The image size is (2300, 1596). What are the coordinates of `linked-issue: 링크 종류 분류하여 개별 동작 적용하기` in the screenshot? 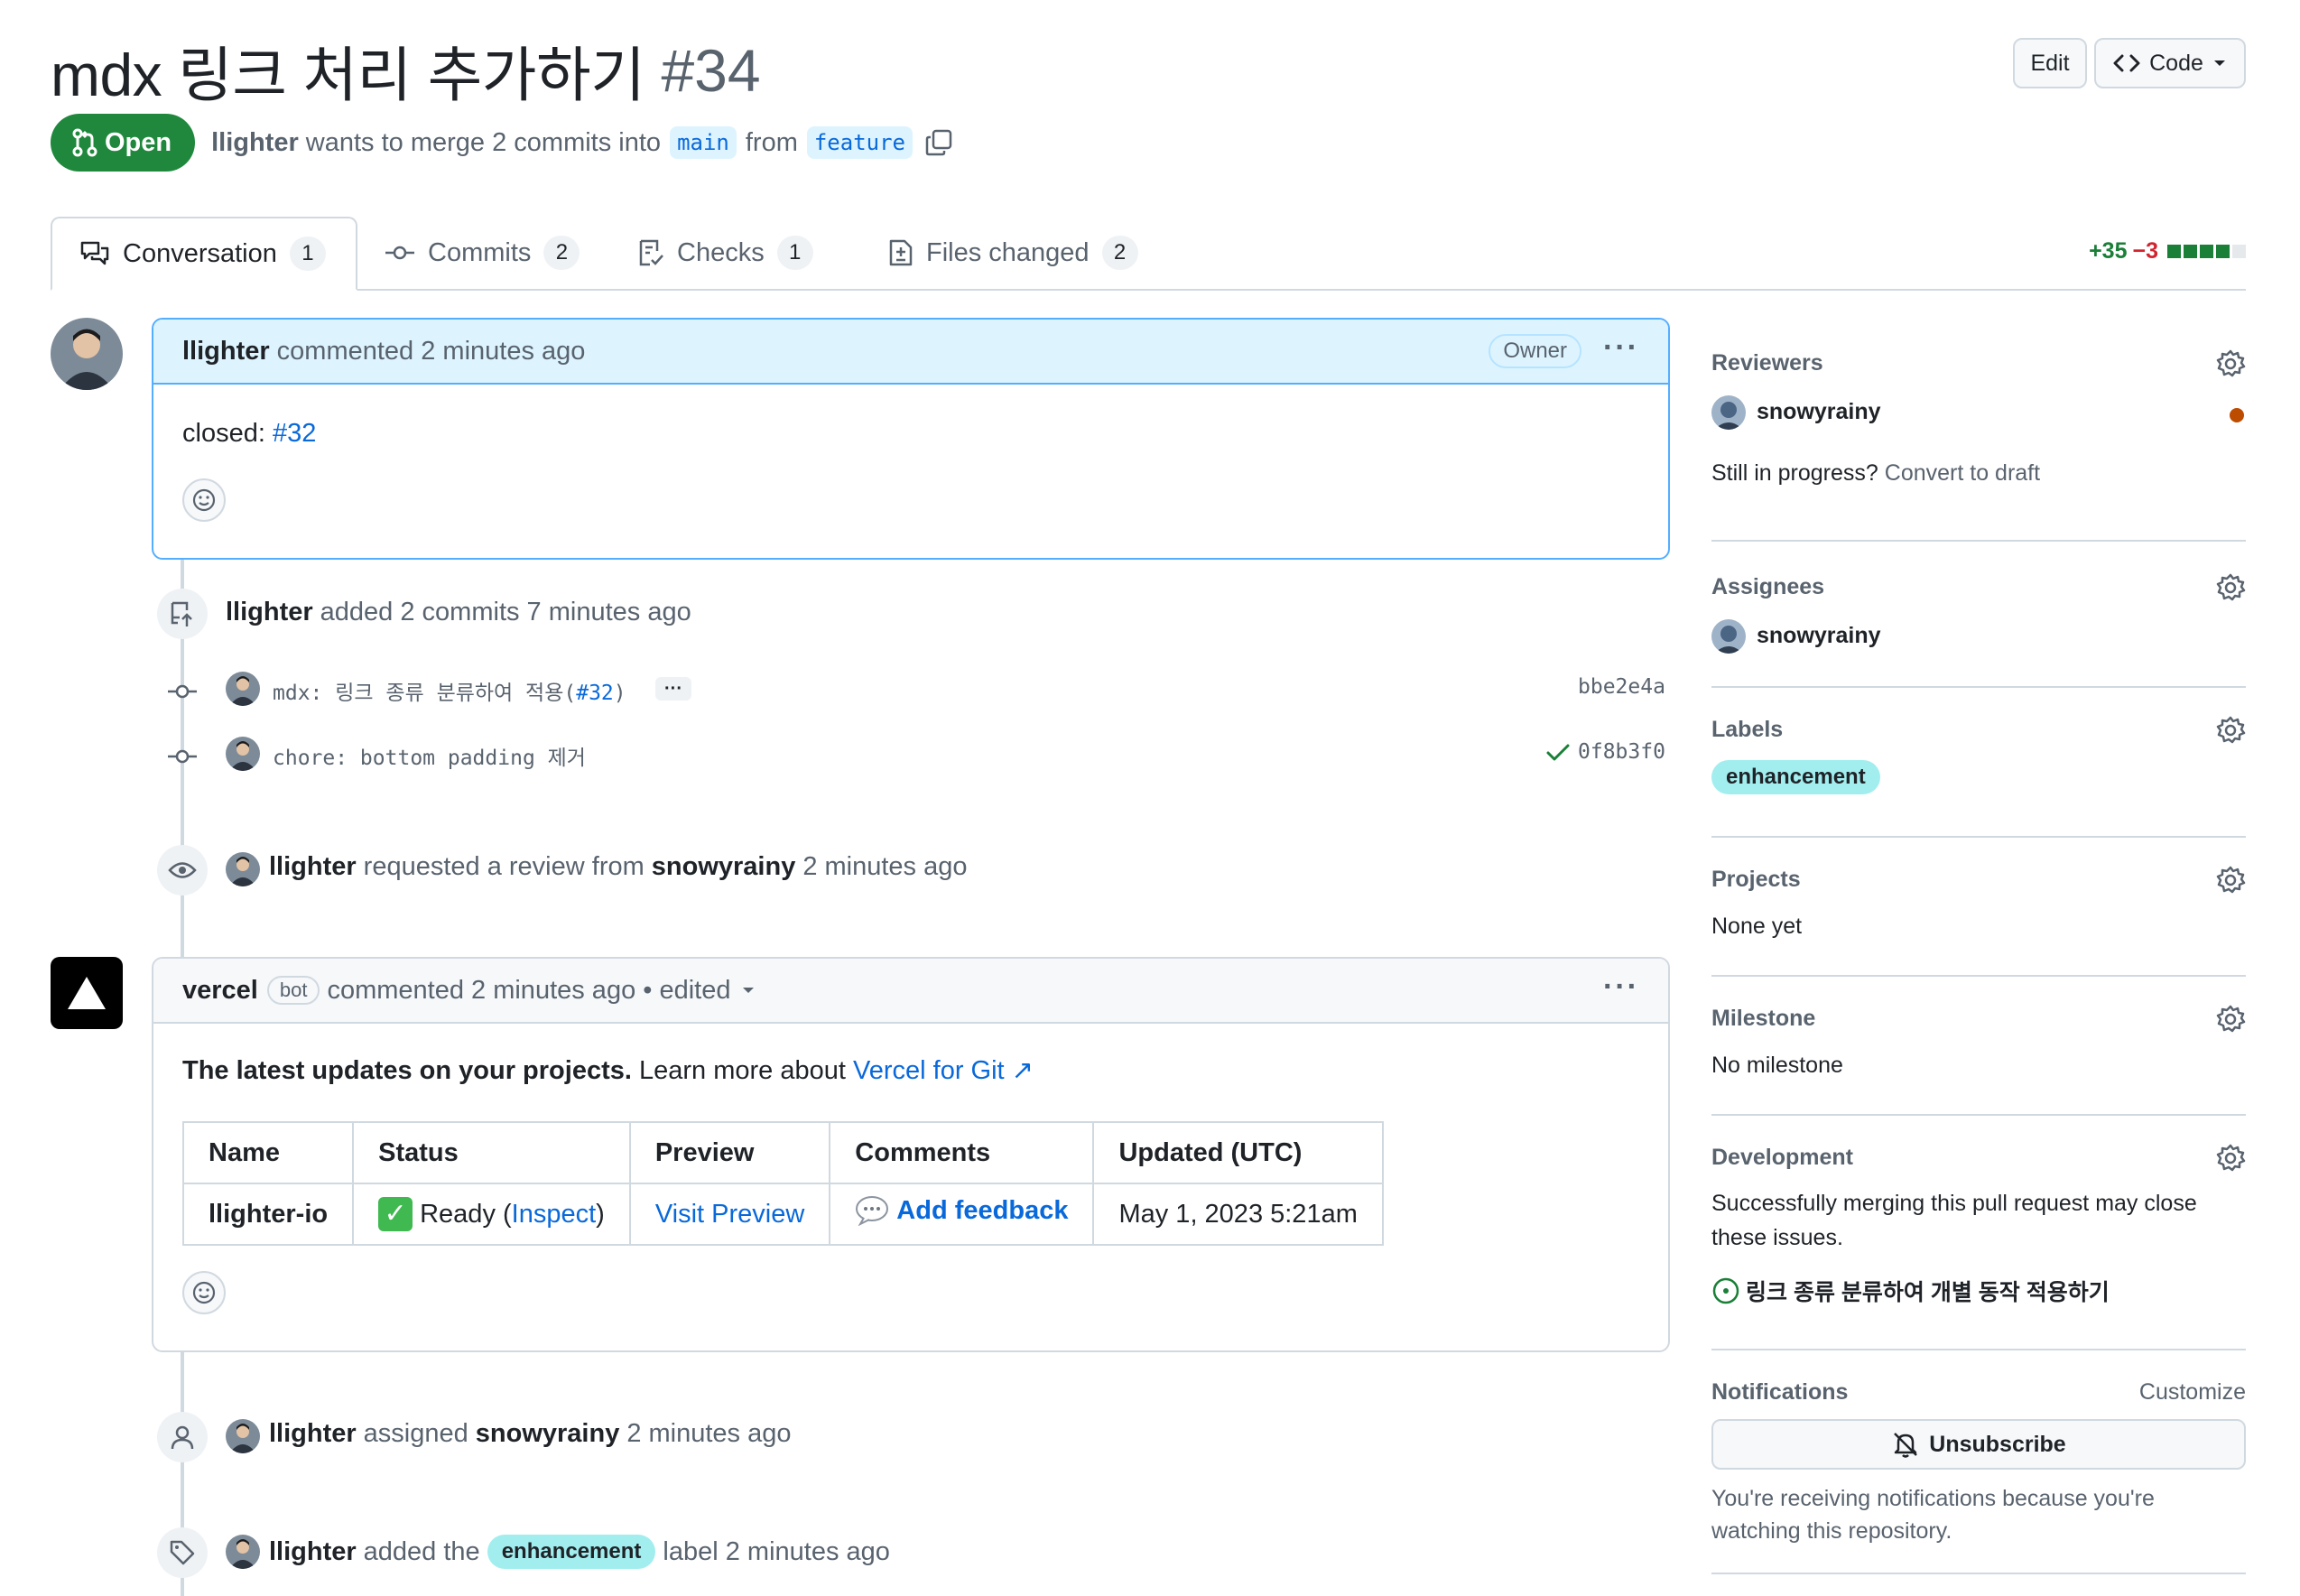 It's located at (1911, 1291).